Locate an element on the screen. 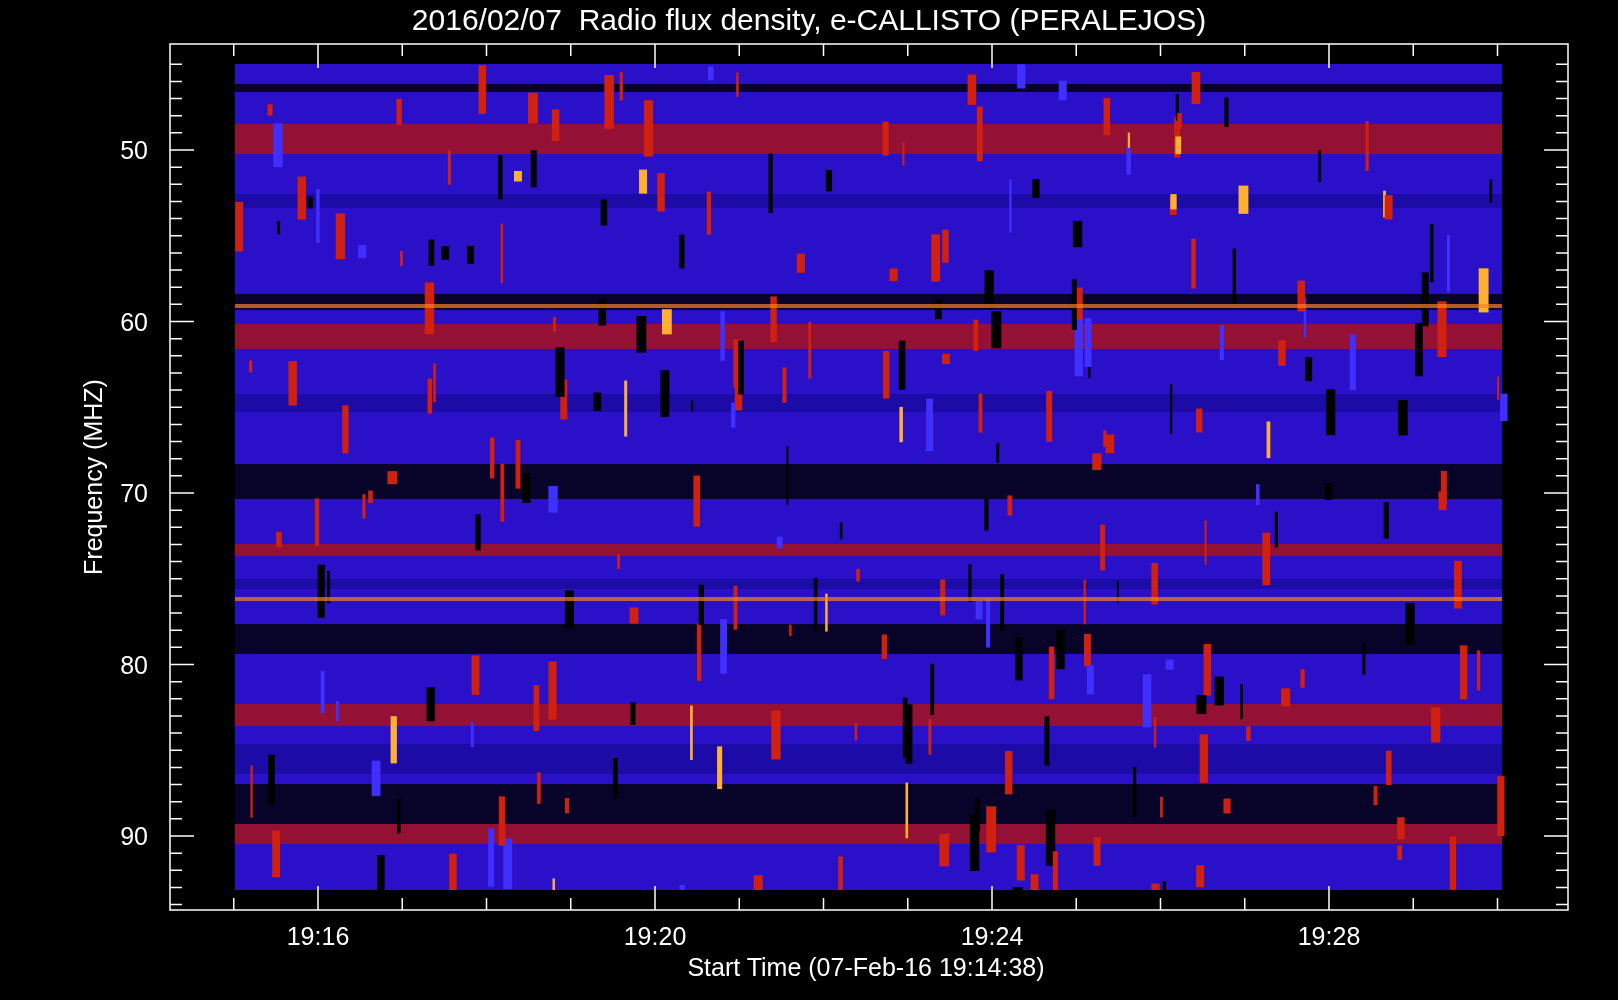 The height and width of the screenshot is (1000, 1618). y-tick-label: 50 is located at coordinates (134, 150).